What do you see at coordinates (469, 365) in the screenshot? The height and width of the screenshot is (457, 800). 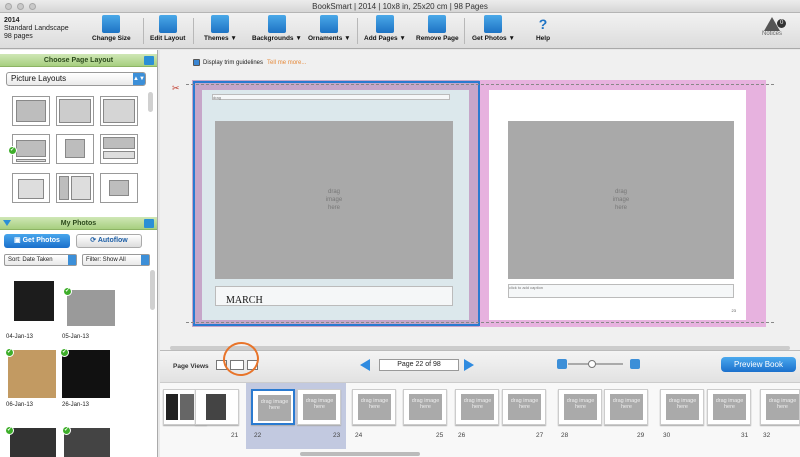 I see `next-page-icon` at bounding box center [469, 365].